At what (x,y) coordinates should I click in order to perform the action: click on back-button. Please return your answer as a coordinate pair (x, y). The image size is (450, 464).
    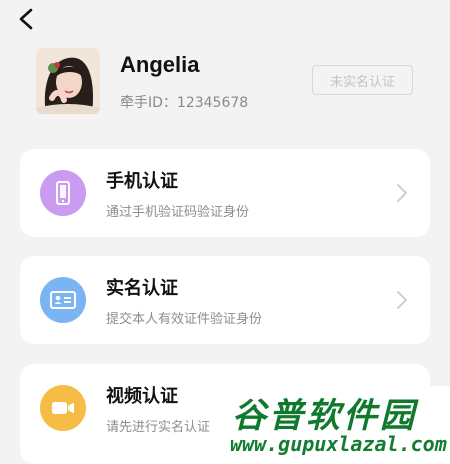
    Looking at the image, I should click on (27, 19).